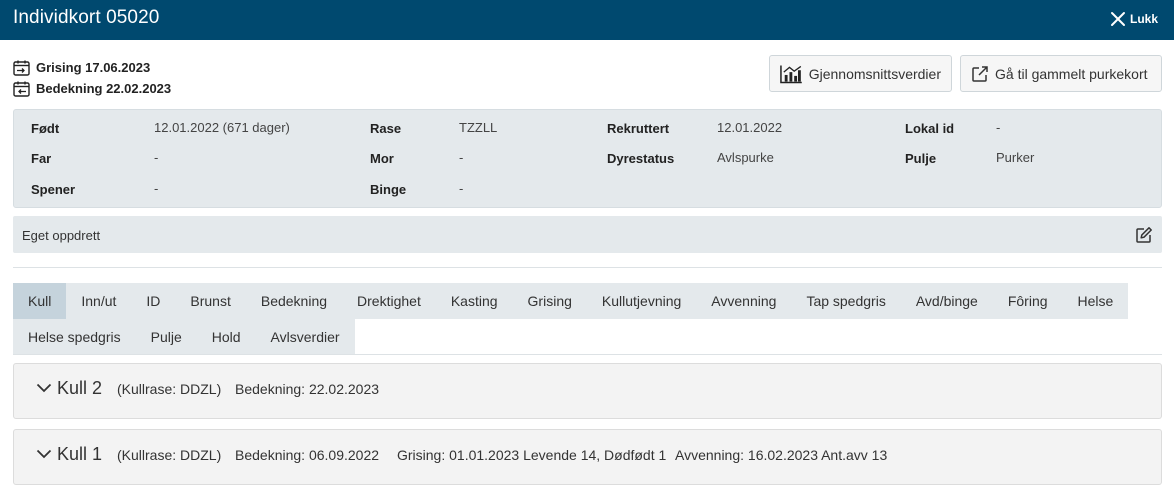 This screenshot has height=499, width=1174. Describe the element at coordinates (386, 128) in the screenshot. I see `rase-label: Rase` at that location.